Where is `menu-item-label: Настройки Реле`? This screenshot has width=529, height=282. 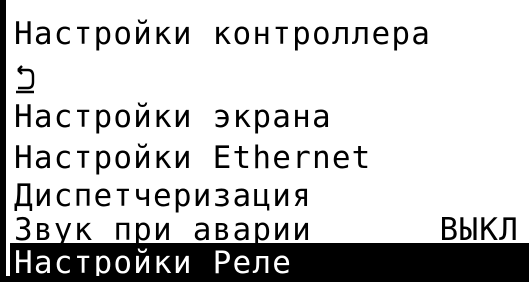
menu-item-label: Настройки Реле is located at coordinates (153, 263).